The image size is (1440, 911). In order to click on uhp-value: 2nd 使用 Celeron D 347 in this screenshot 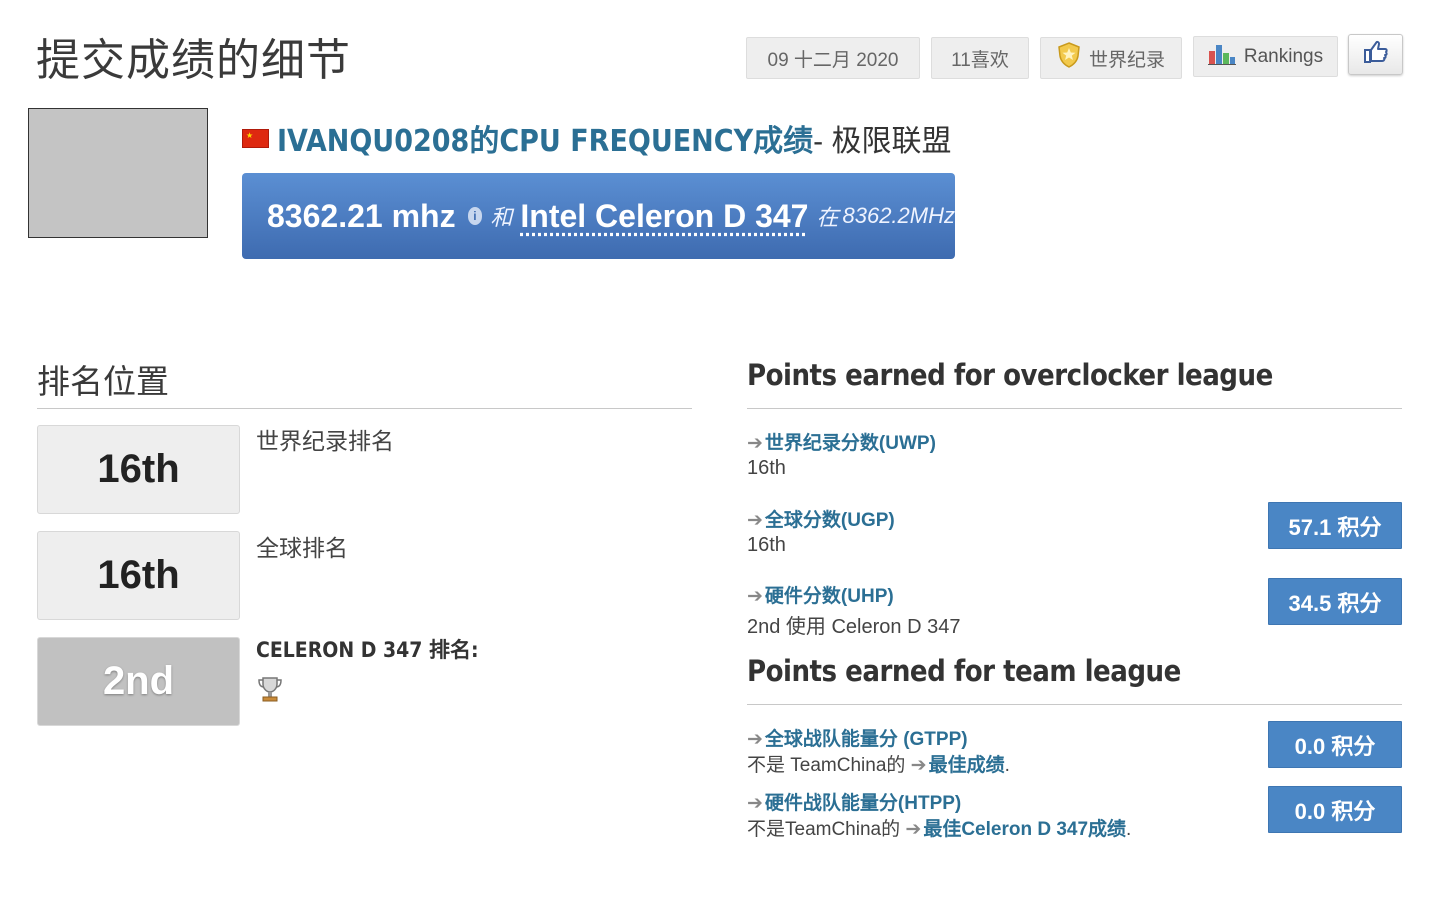, I will do `click(854, 627)`.